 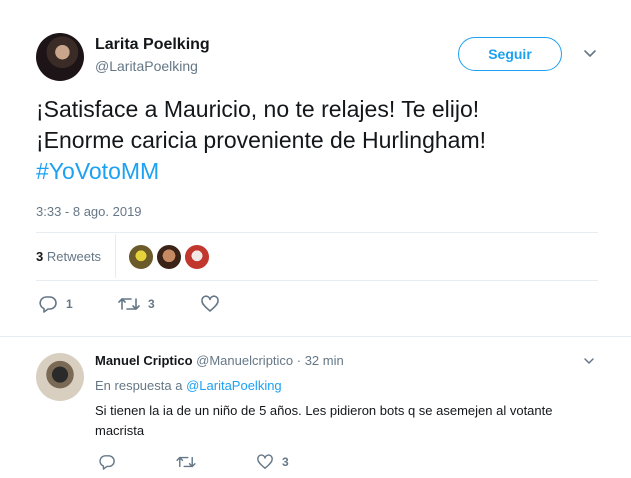 I want to click on reply-author-name: Manuel Criptico, so click(x=144, y=360).